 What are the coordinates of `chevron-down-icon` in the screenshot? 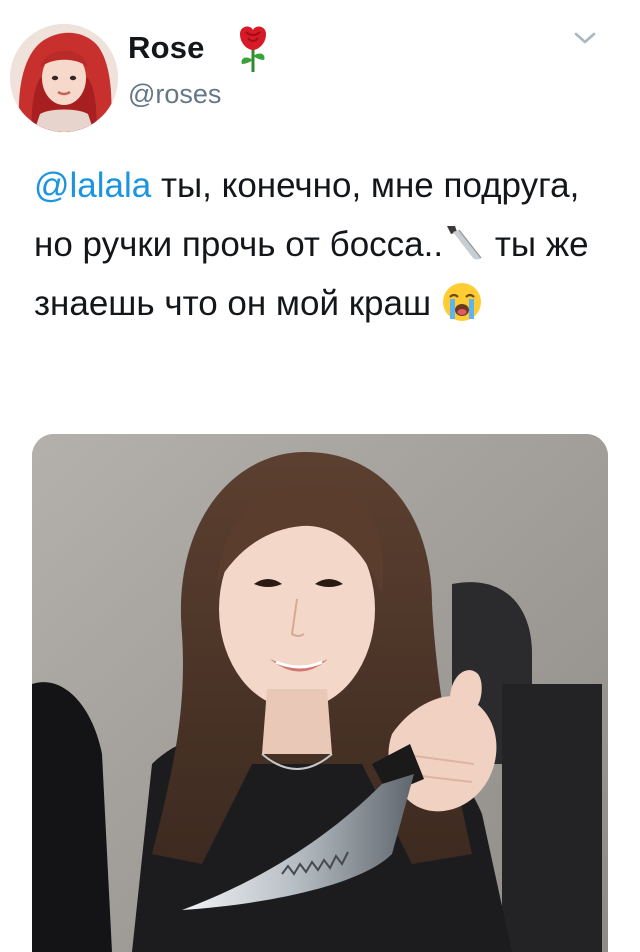 It's located at (585, 38).